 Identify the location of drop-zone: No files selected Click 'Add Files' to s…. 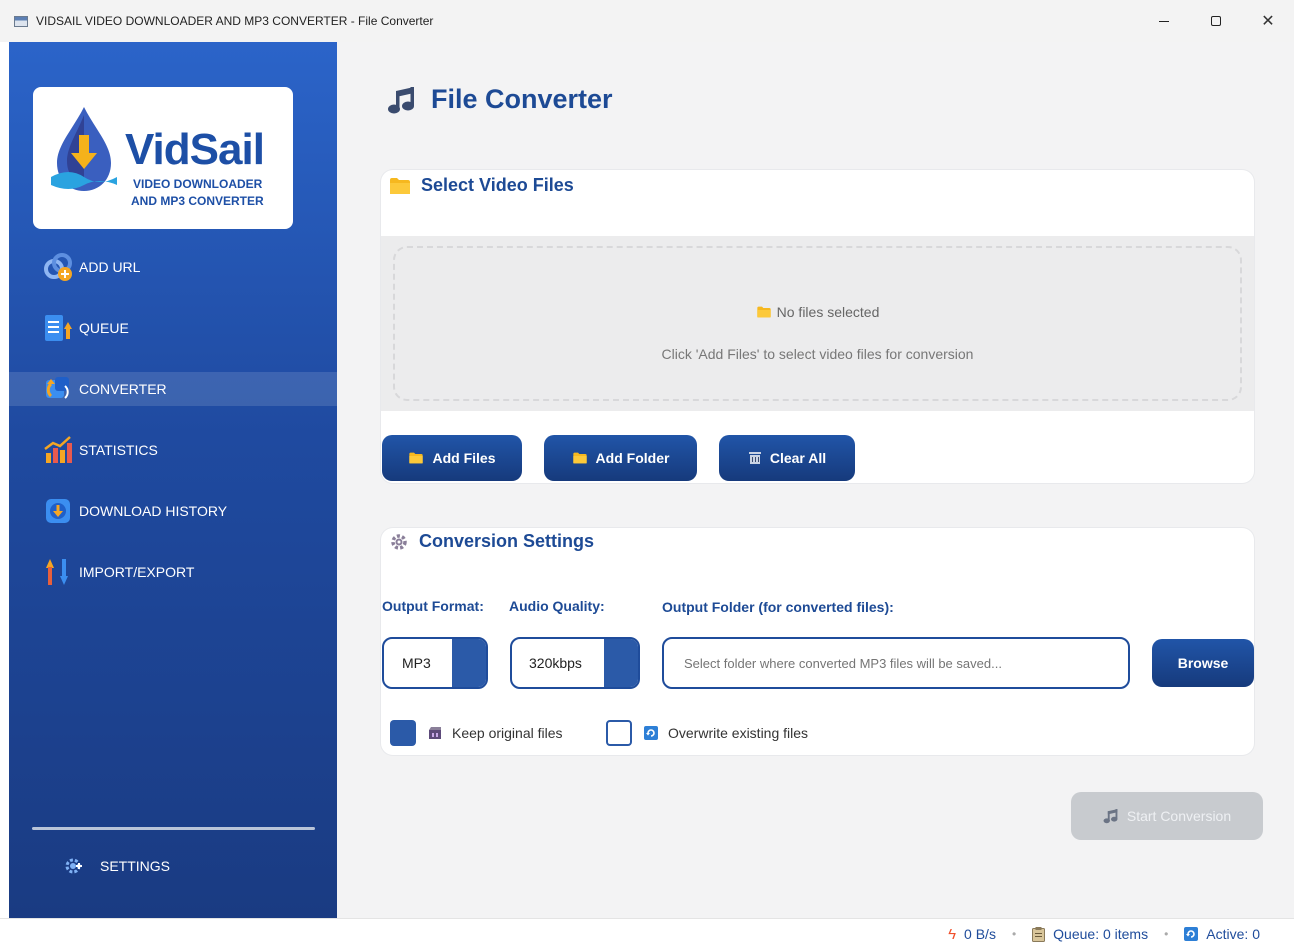
(817, 323).